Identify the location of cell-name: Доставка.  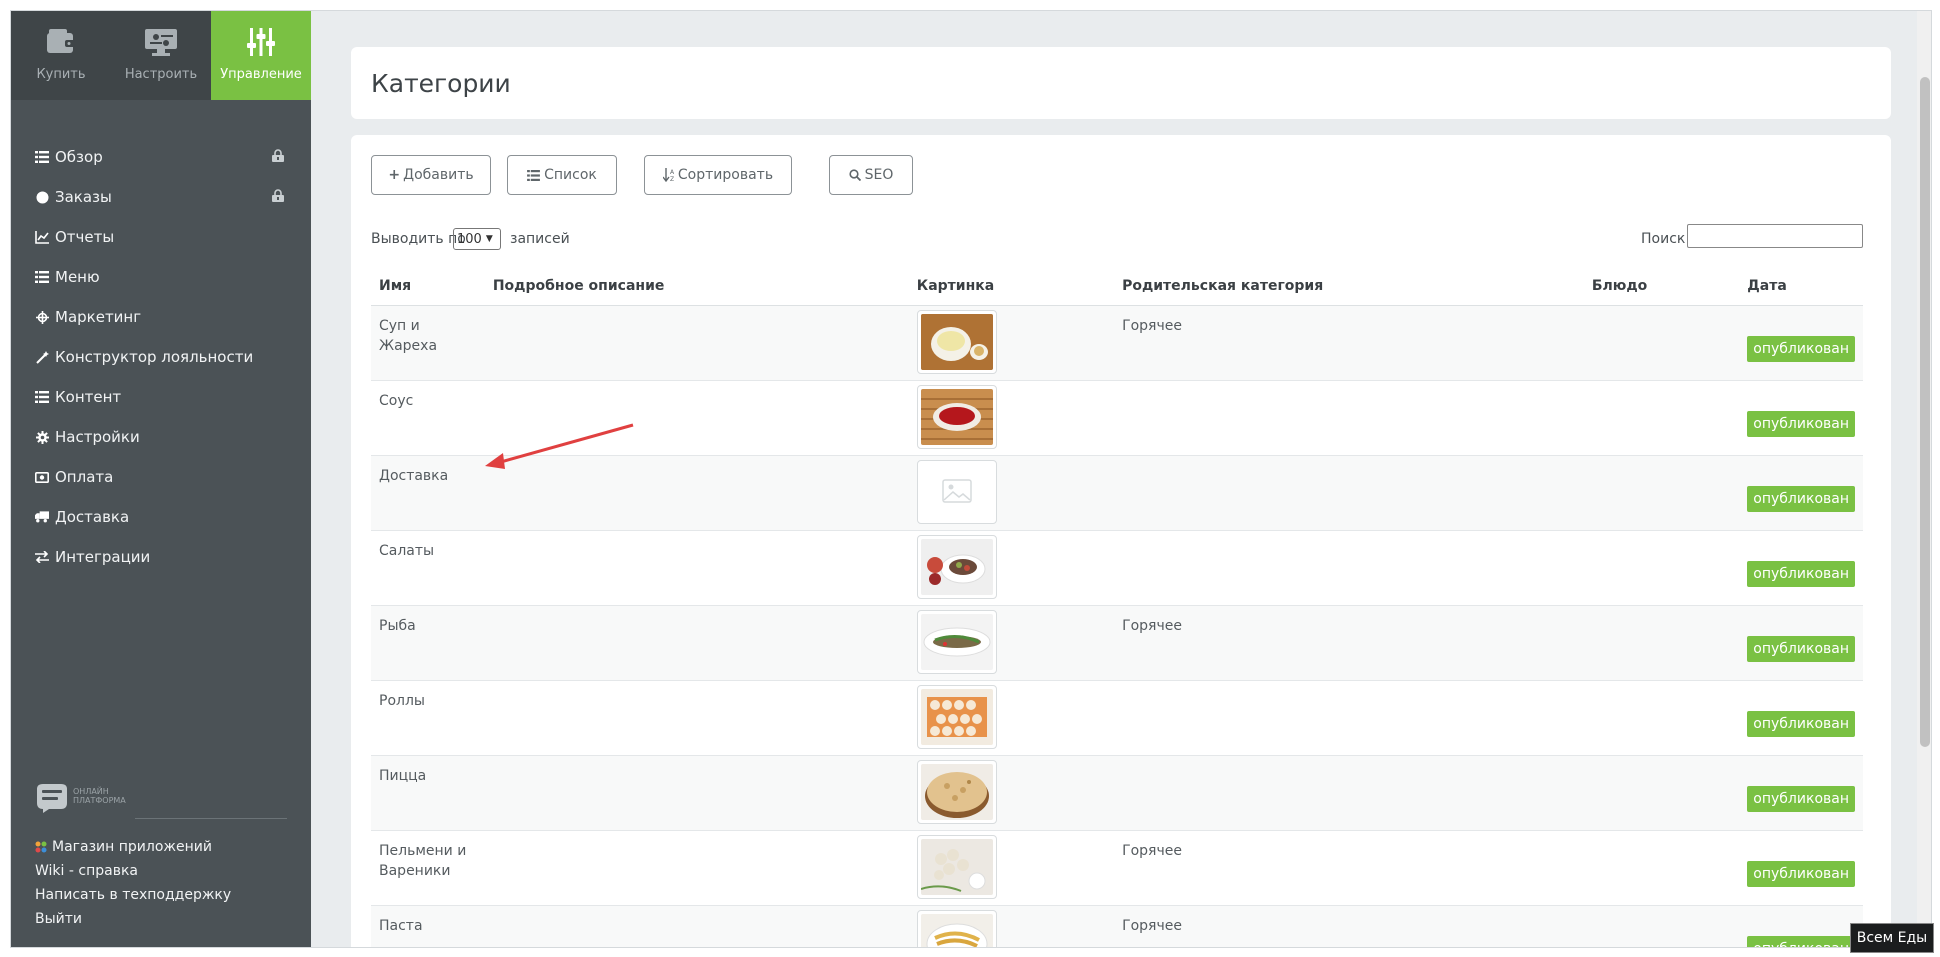
(428, 493).